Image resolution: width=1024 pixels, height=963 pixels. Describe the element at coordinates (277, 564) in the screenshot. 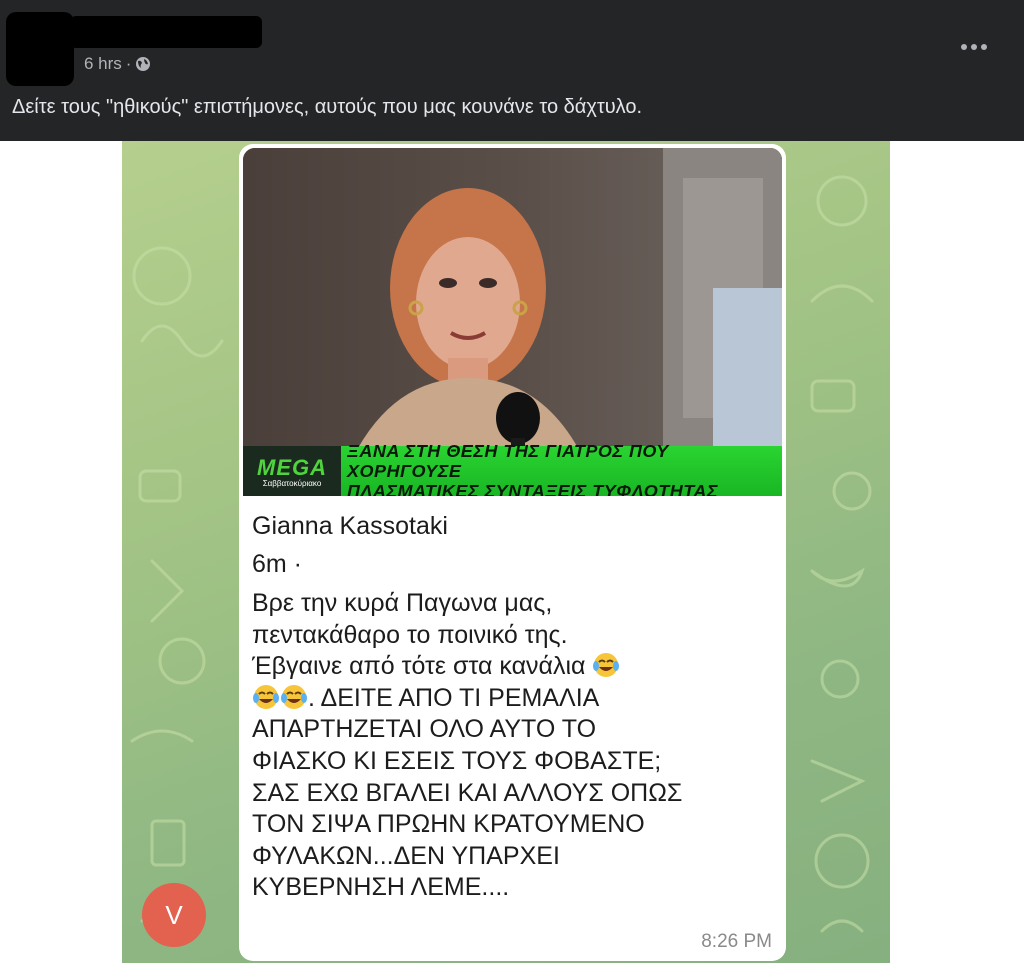

I see `message-time-ago: 6m ·` at that location.